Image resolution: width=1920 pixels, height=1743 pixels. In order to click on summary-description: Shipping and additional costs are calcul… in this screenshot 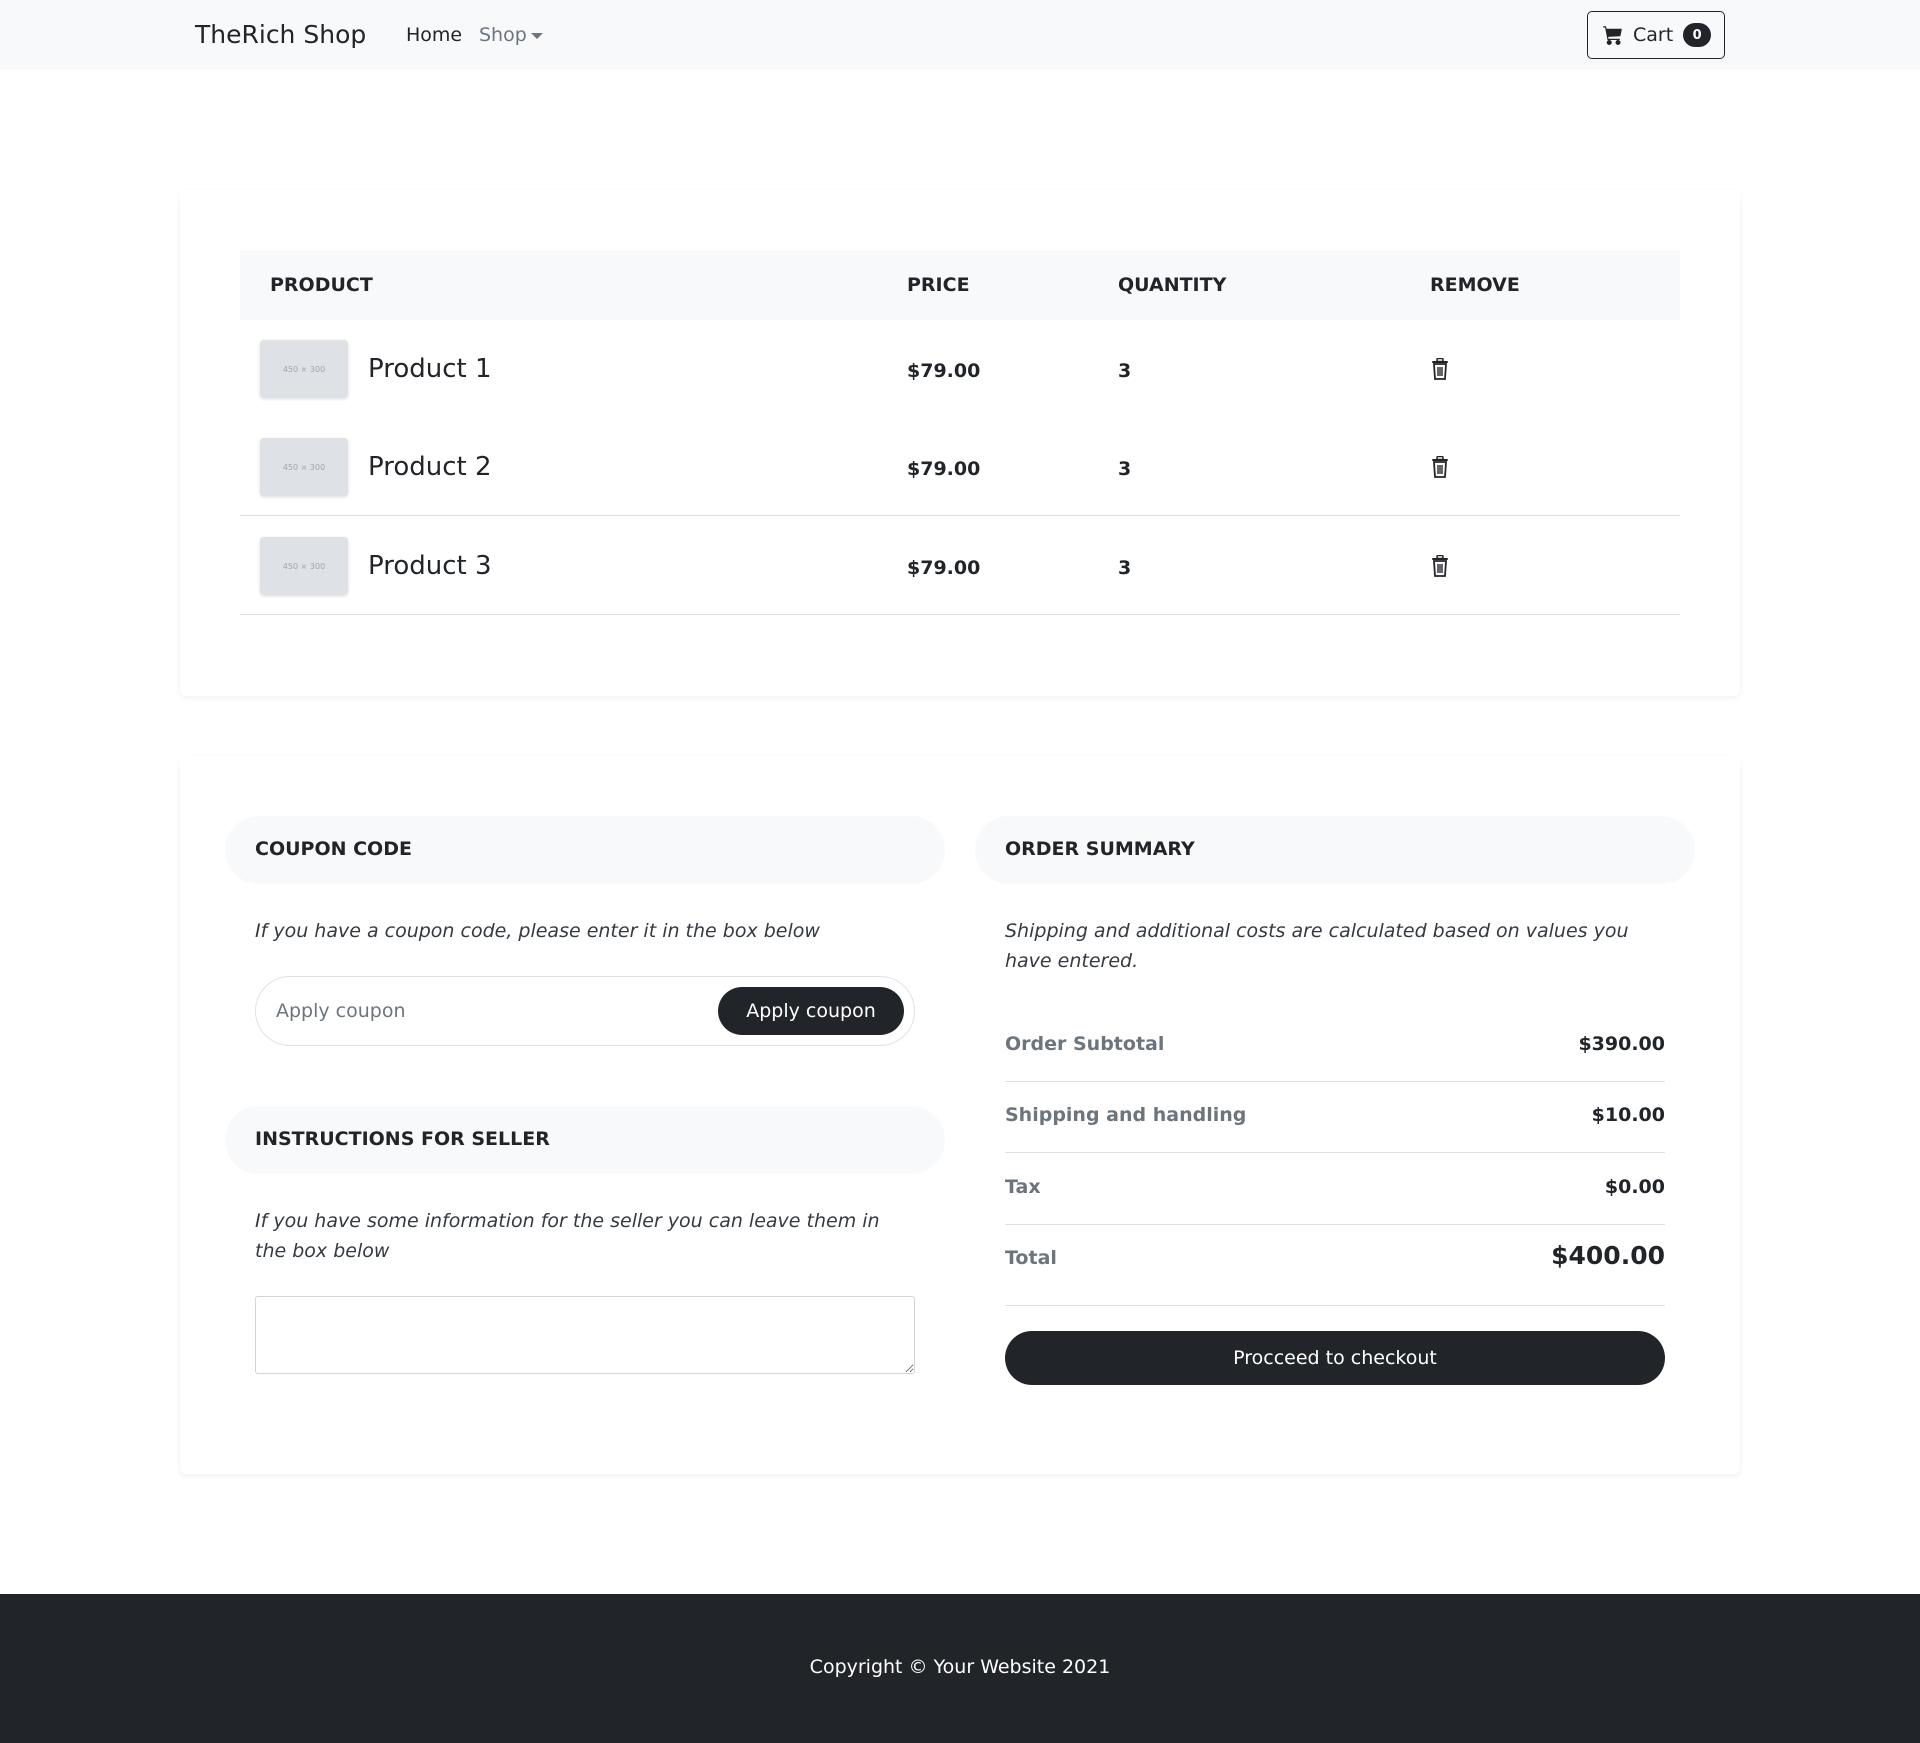, I will do `click(1317, 946)`.